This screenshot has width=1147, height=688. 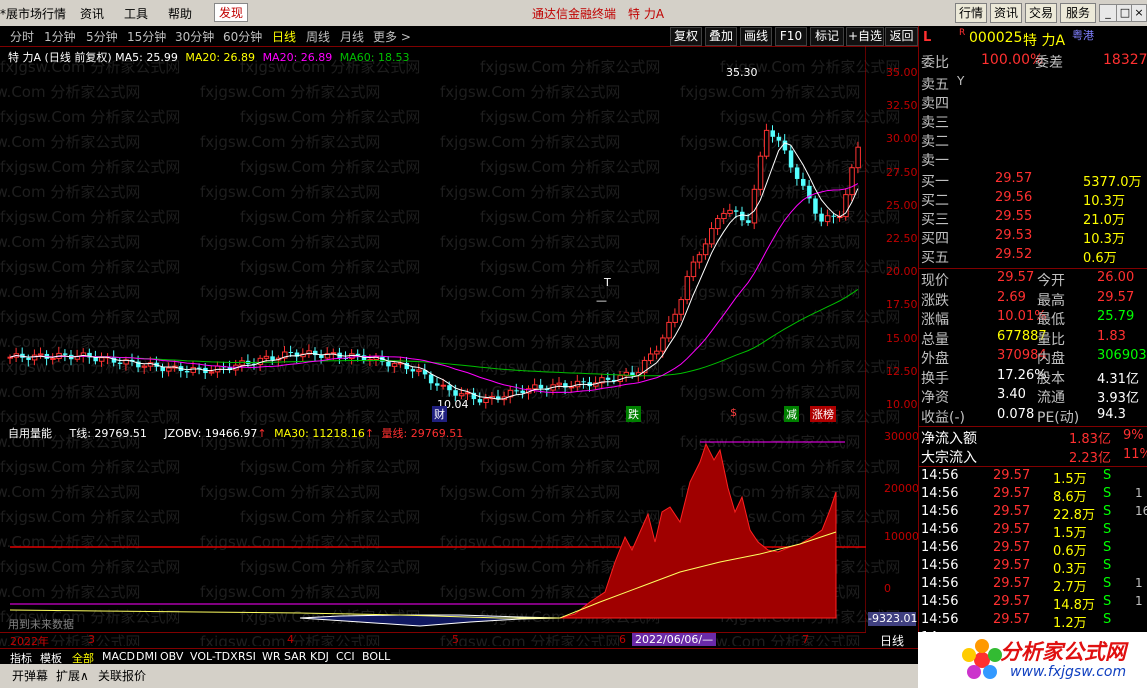 What do you see at coordinates (1033, 495) in the screenshot?
I see `tick-row: 14:56 29.57 8.6万 S 1` at bounding box center [1033, 495].